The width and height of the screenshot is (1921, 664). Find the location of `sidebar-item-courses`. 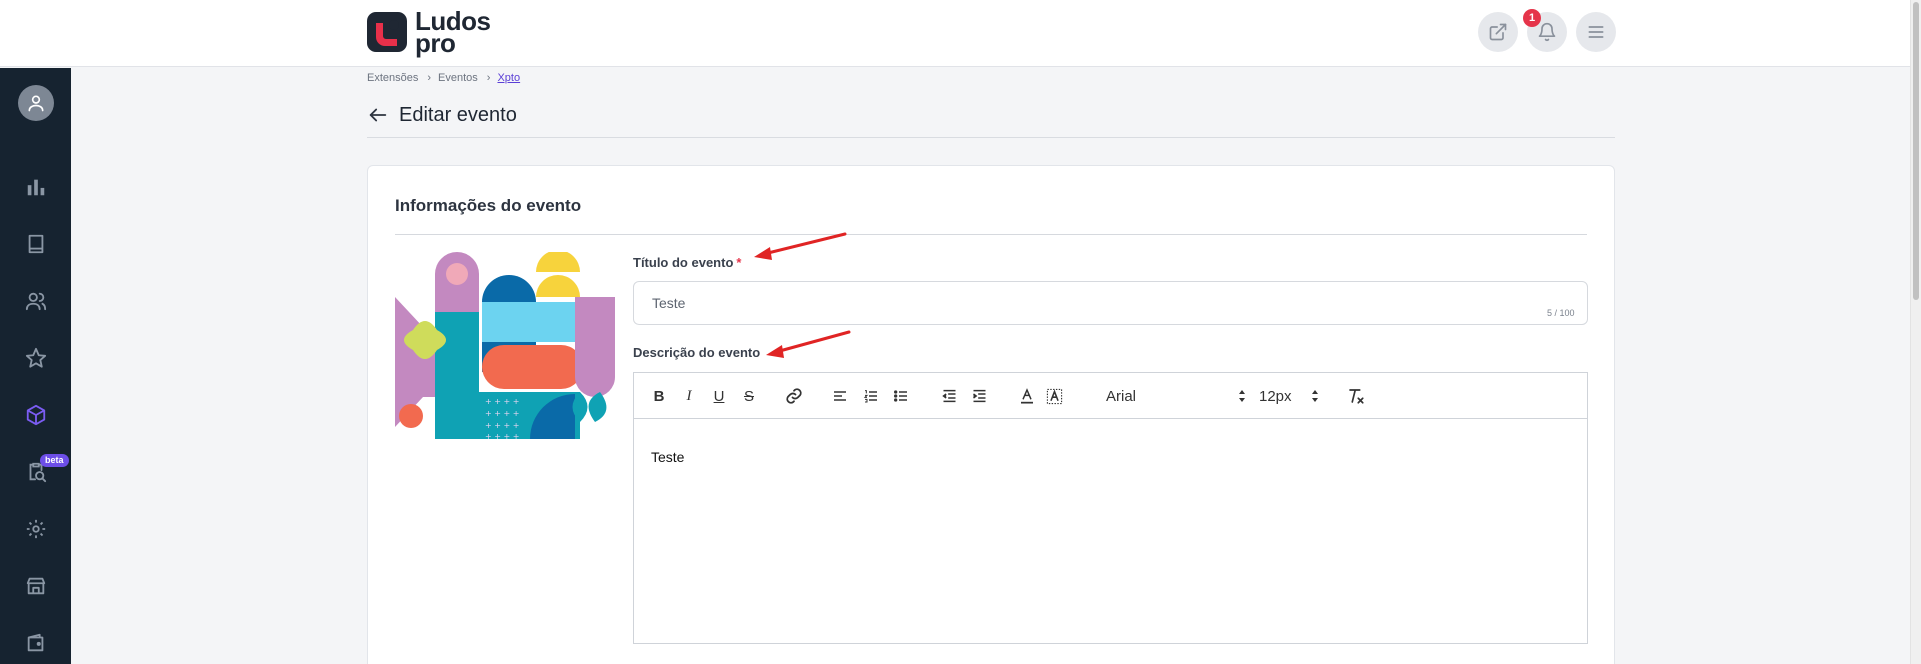

sidebar-item-courses is located at coordinates (35, 244).